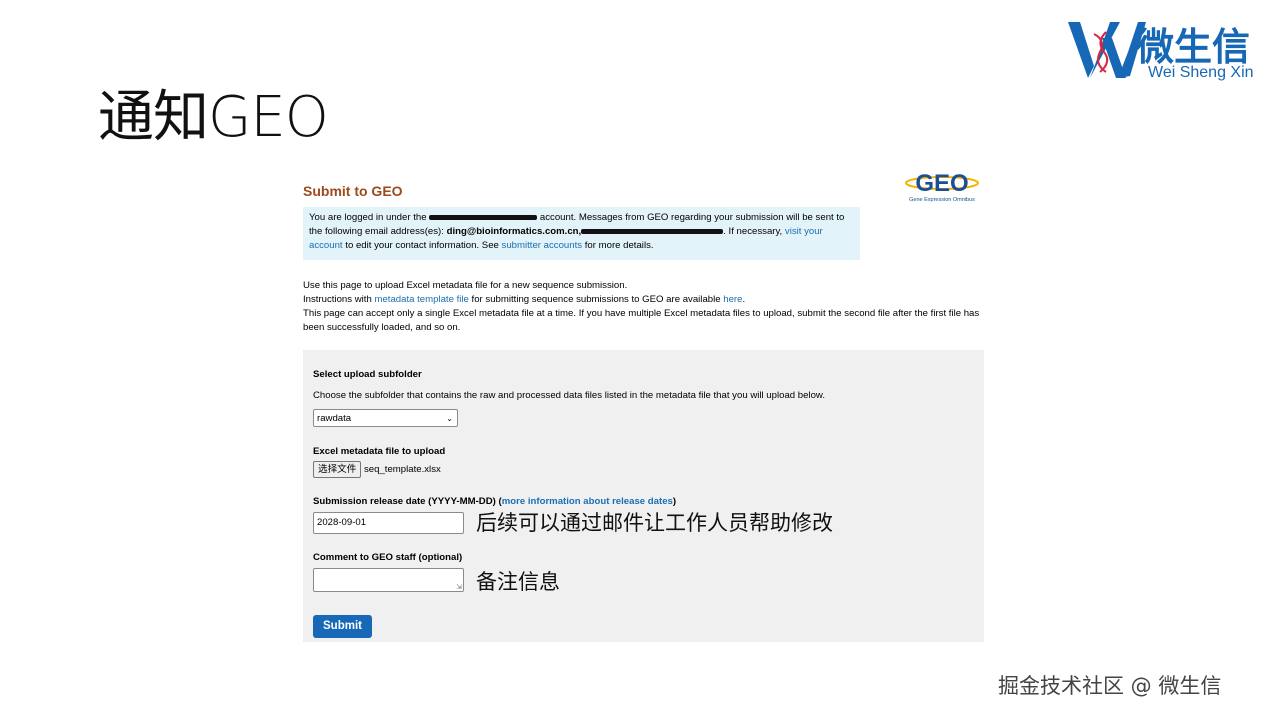  I want to click on instructions-here-link: here, so click(732, 299).